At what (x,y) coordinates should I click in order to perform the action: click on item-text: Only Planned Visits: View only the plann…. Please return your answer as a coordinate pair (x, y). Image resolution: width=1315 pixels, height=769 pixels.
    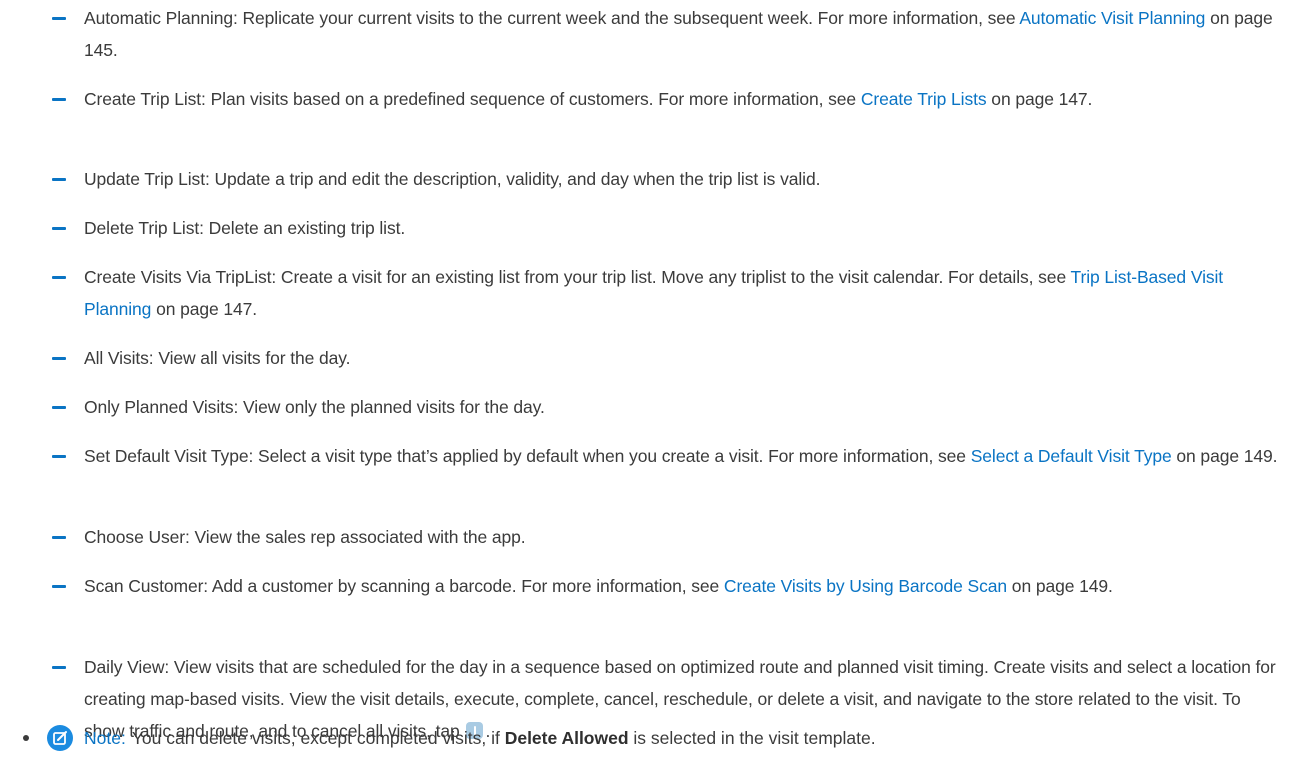
    Looking at the image, I should click on (314, 407).